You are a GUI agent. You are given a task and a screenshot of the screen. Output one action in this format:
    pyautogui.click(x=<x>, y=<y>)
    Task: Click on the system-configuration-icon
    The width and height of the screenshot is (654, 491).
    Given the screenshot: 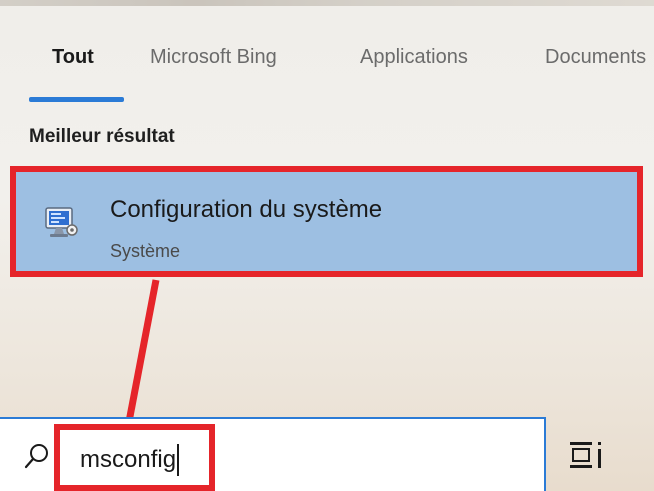 What is the action you would take?
    pyautogui.click(x=61, y=222)
    